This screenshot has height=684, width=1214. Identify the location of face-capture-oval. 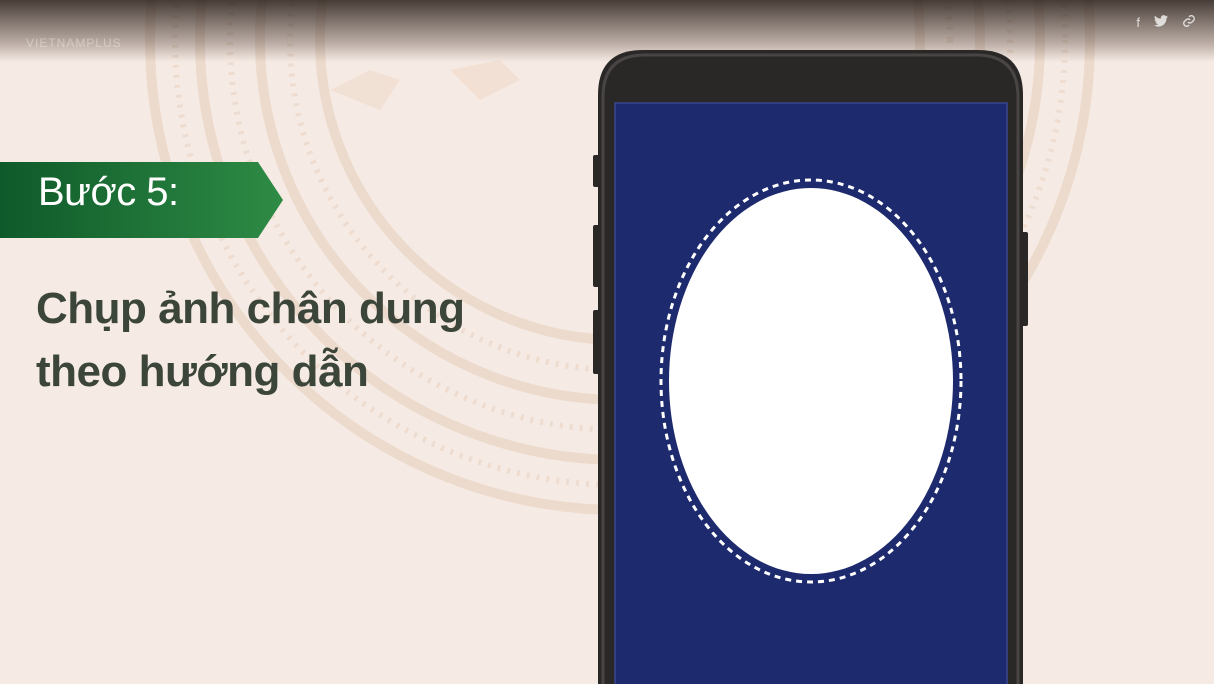
(811, 381).